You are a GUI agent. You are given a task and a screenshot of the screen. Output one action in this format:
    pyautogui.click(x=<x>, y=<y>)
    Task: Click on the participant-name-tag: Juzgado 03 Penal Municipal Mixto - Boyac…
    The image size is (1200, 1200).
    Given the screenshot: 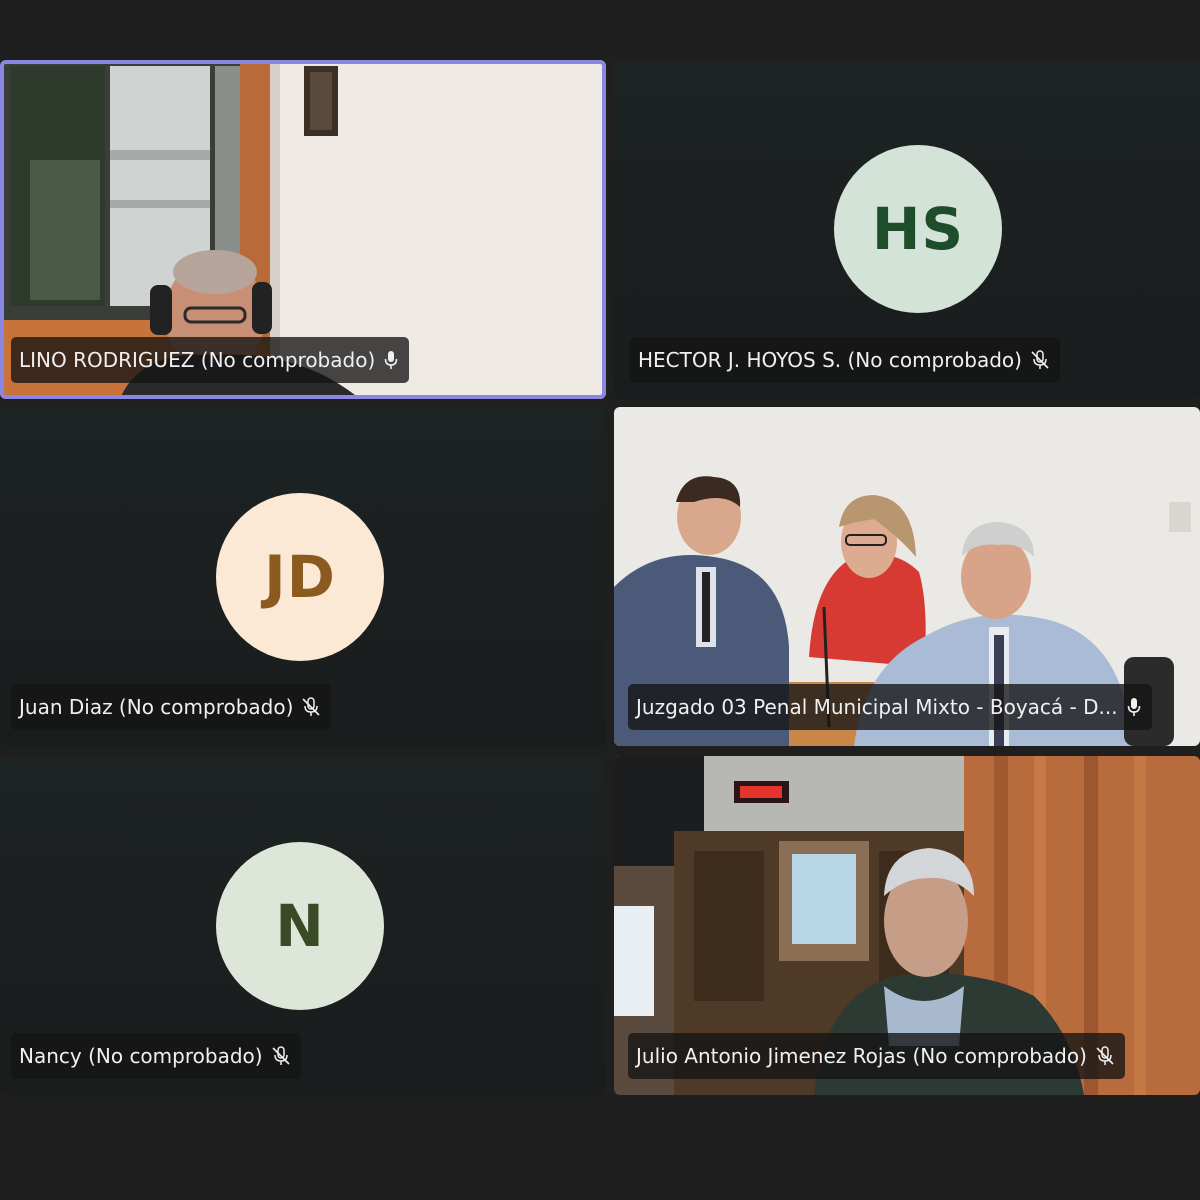 What is the action you would take?
    pyautogui.click(x=890, y=707)
    